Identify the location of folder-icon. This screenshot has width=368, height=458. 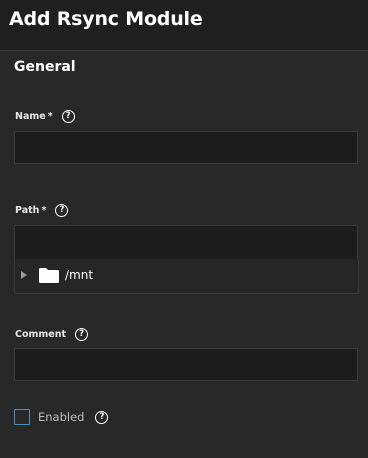
(49, 275).